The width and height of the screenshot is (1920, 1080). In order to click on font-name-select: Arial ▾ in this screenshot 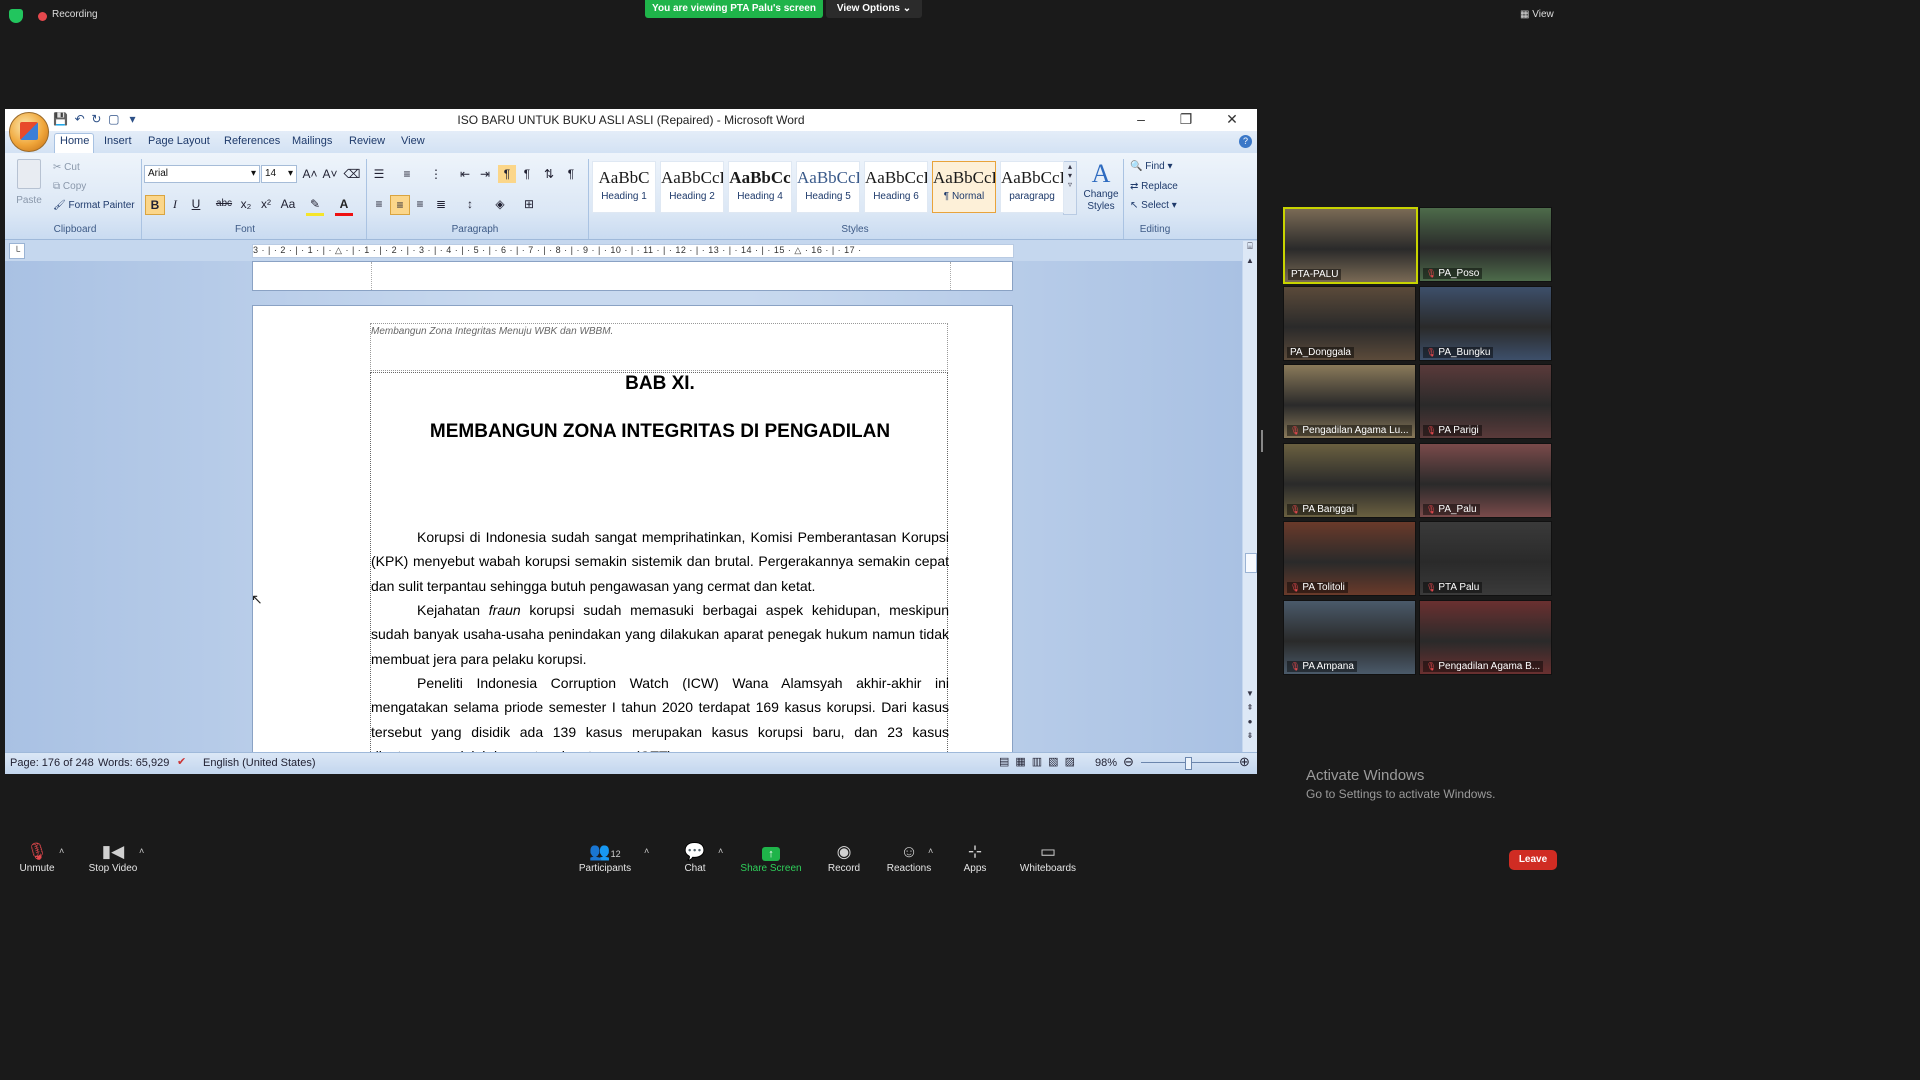, I will do `click(202, 174)`.